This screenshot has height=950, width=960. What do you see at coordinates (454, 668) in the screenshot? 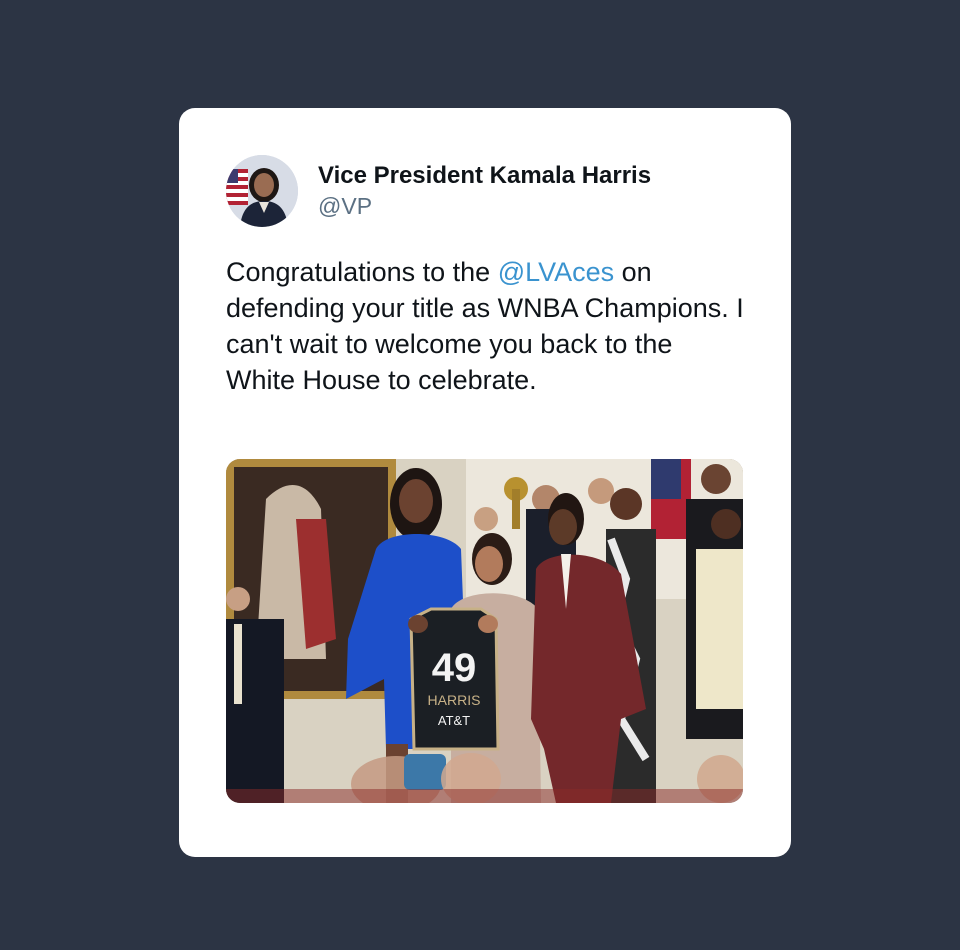
I see `jersey-number: 49` at bounding box center [454, 668].